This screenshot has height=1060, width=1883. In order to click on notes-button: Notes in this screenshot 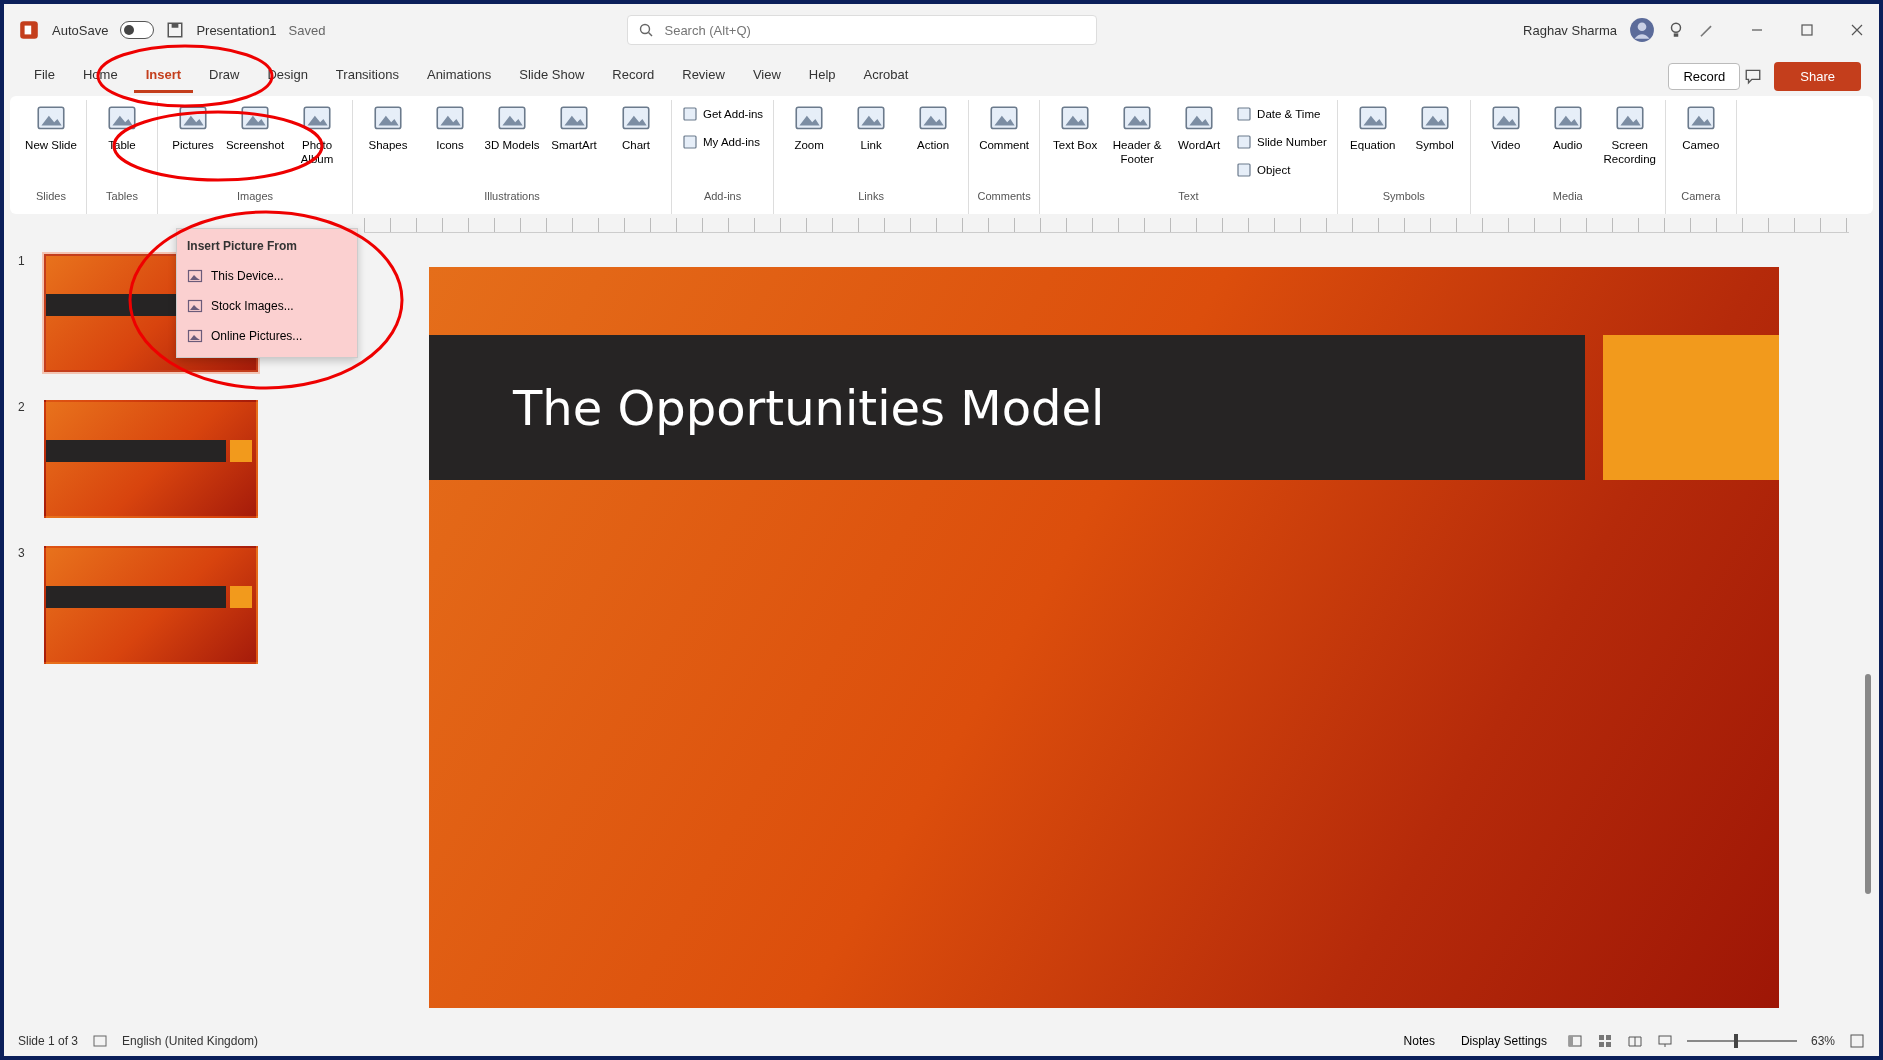, I will do `click(1419, 1041)`.